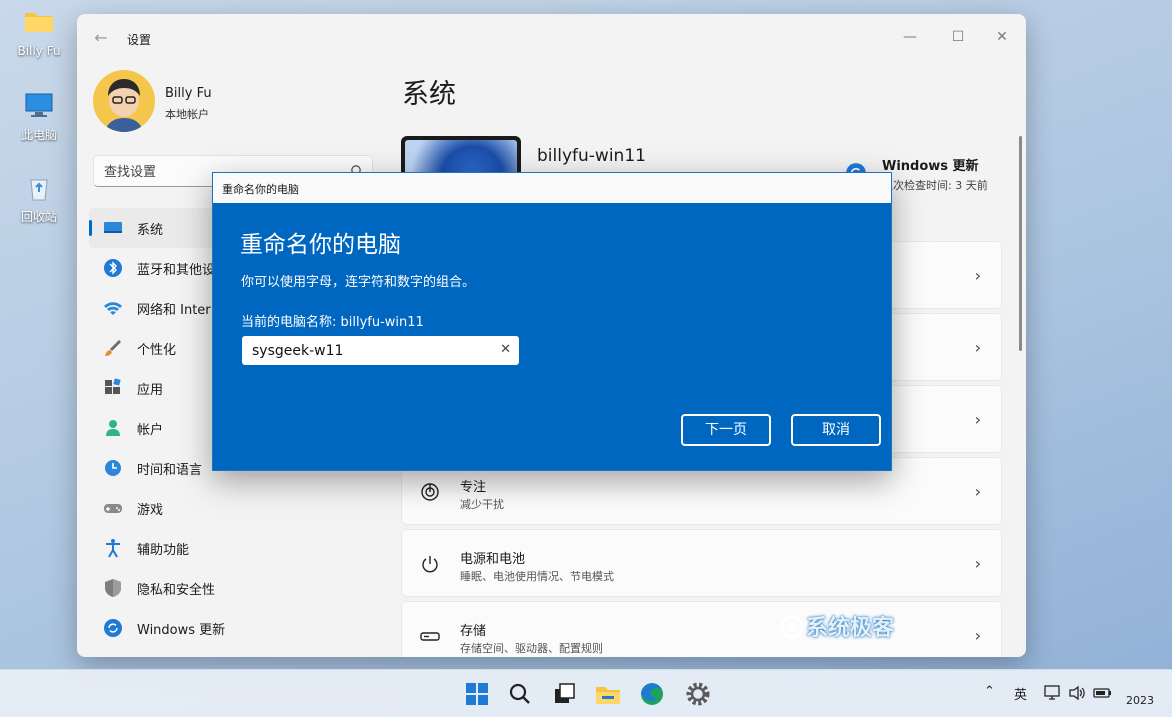 This screenshot has width=1172, height=717. What do you see at coordinates (174, 310) in the screenshot?
I see `sidebar-item-label: 网络和 Inter` at bounding box center [174, 310].